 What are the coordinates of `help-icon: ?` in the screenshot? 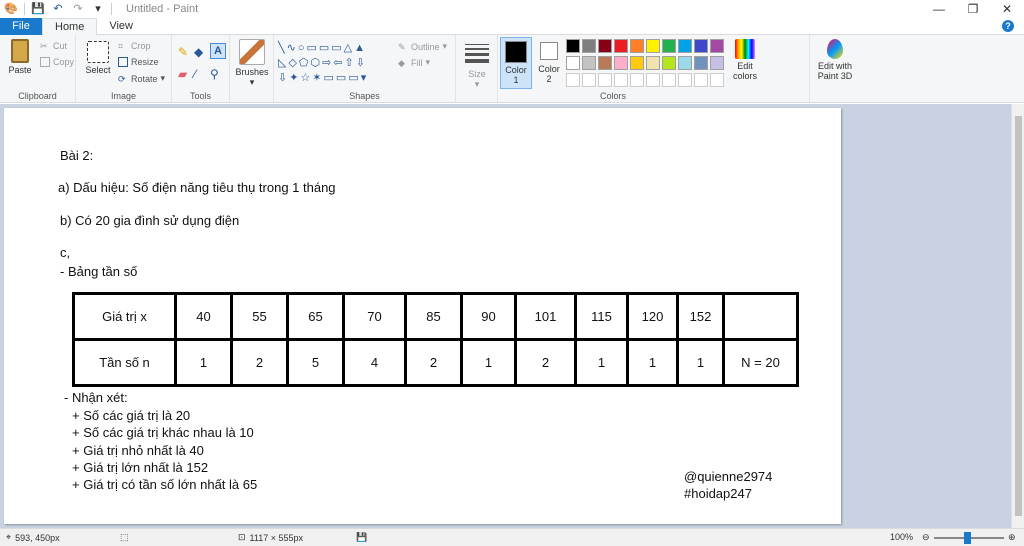 It's located at (1008, 26).